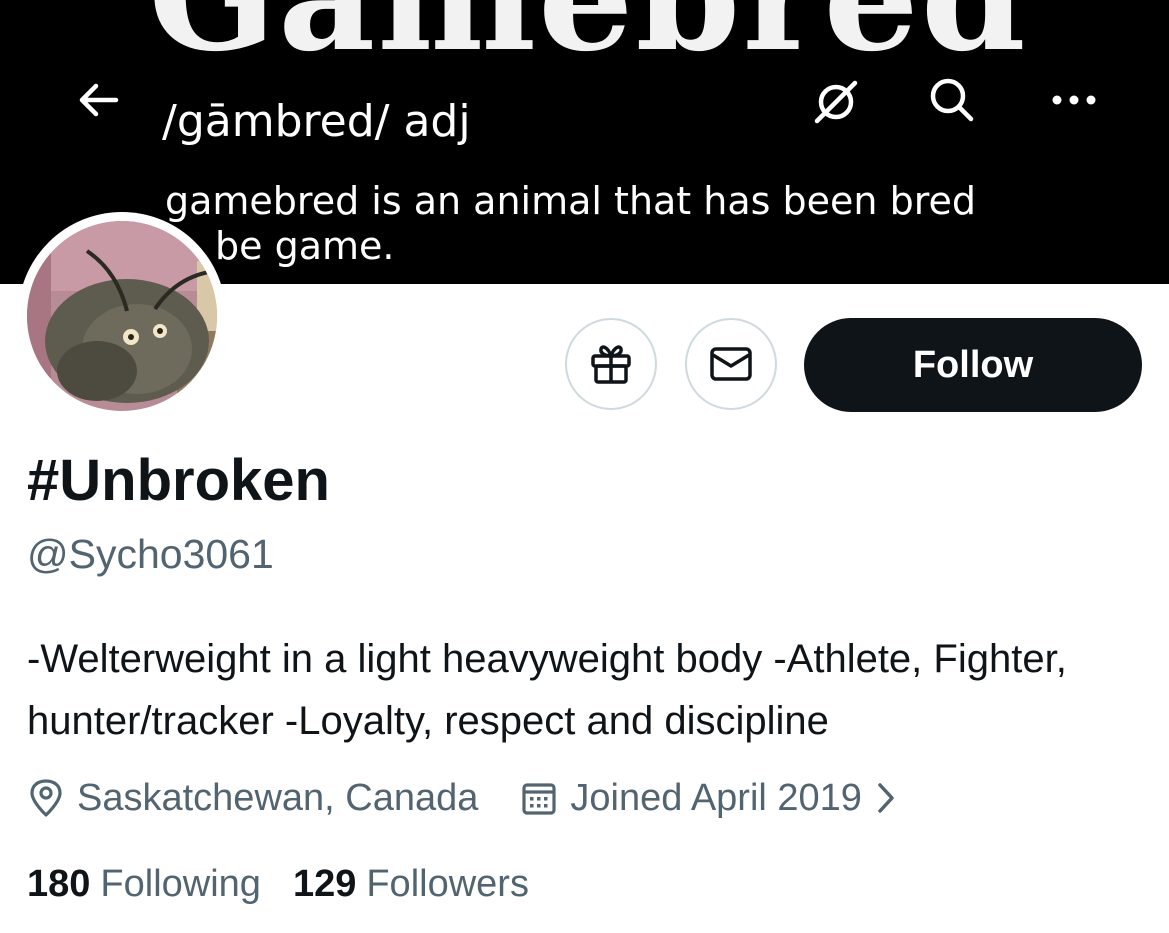  I want to click on hide-button, so click(836, 102).